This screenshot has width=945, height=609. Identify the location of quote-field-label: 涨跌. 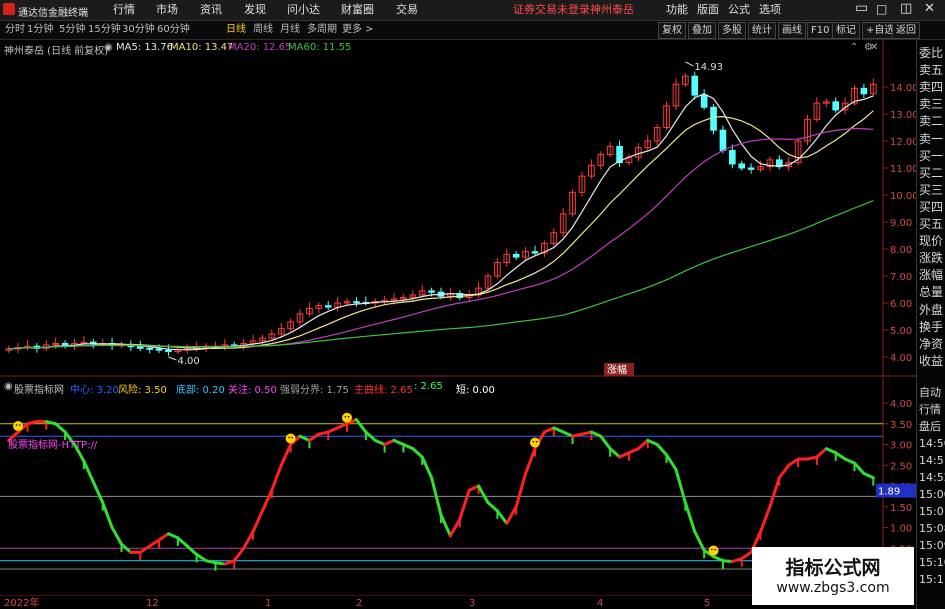
(931, 258).